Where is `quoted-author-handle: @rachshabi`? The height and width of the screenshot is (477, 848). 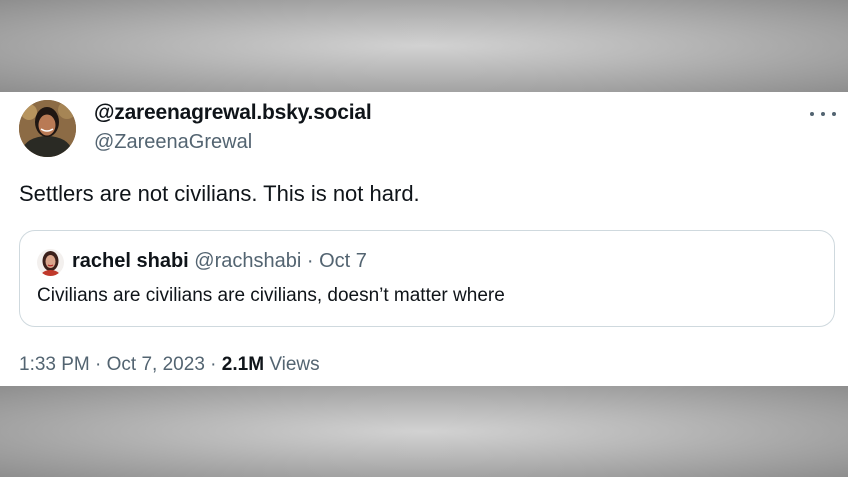
quoted-author-handle: @rachshabi is located at coordinates (247, 261).